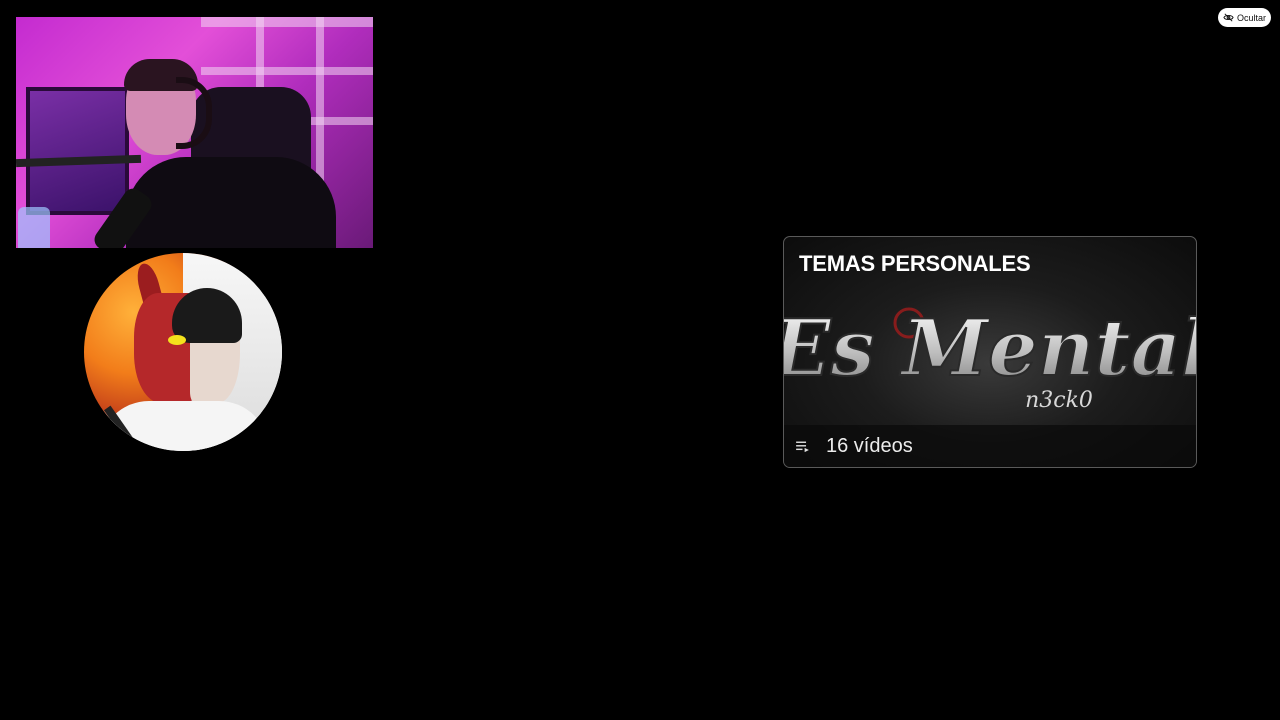  I want to click on playlist-footer: 16 vídeos, so click(990, 446).